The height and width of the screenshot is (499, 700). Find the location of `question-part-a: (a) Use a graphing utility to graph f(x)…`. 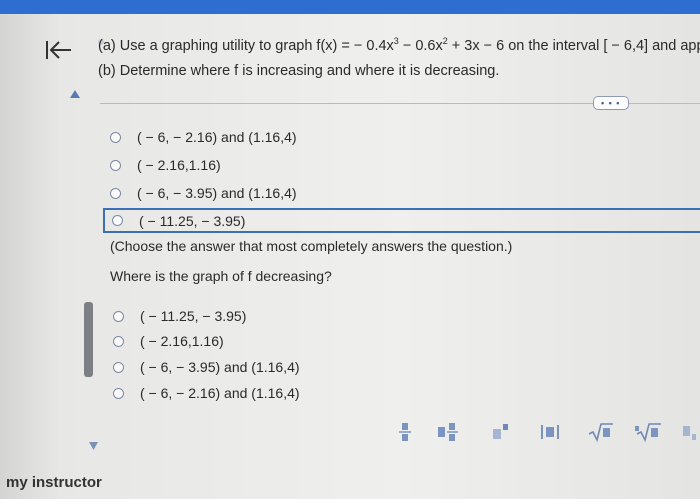

question-part-a: (a) Use a graphing utility to graph f(x)… is located at coordinates (399, 45).